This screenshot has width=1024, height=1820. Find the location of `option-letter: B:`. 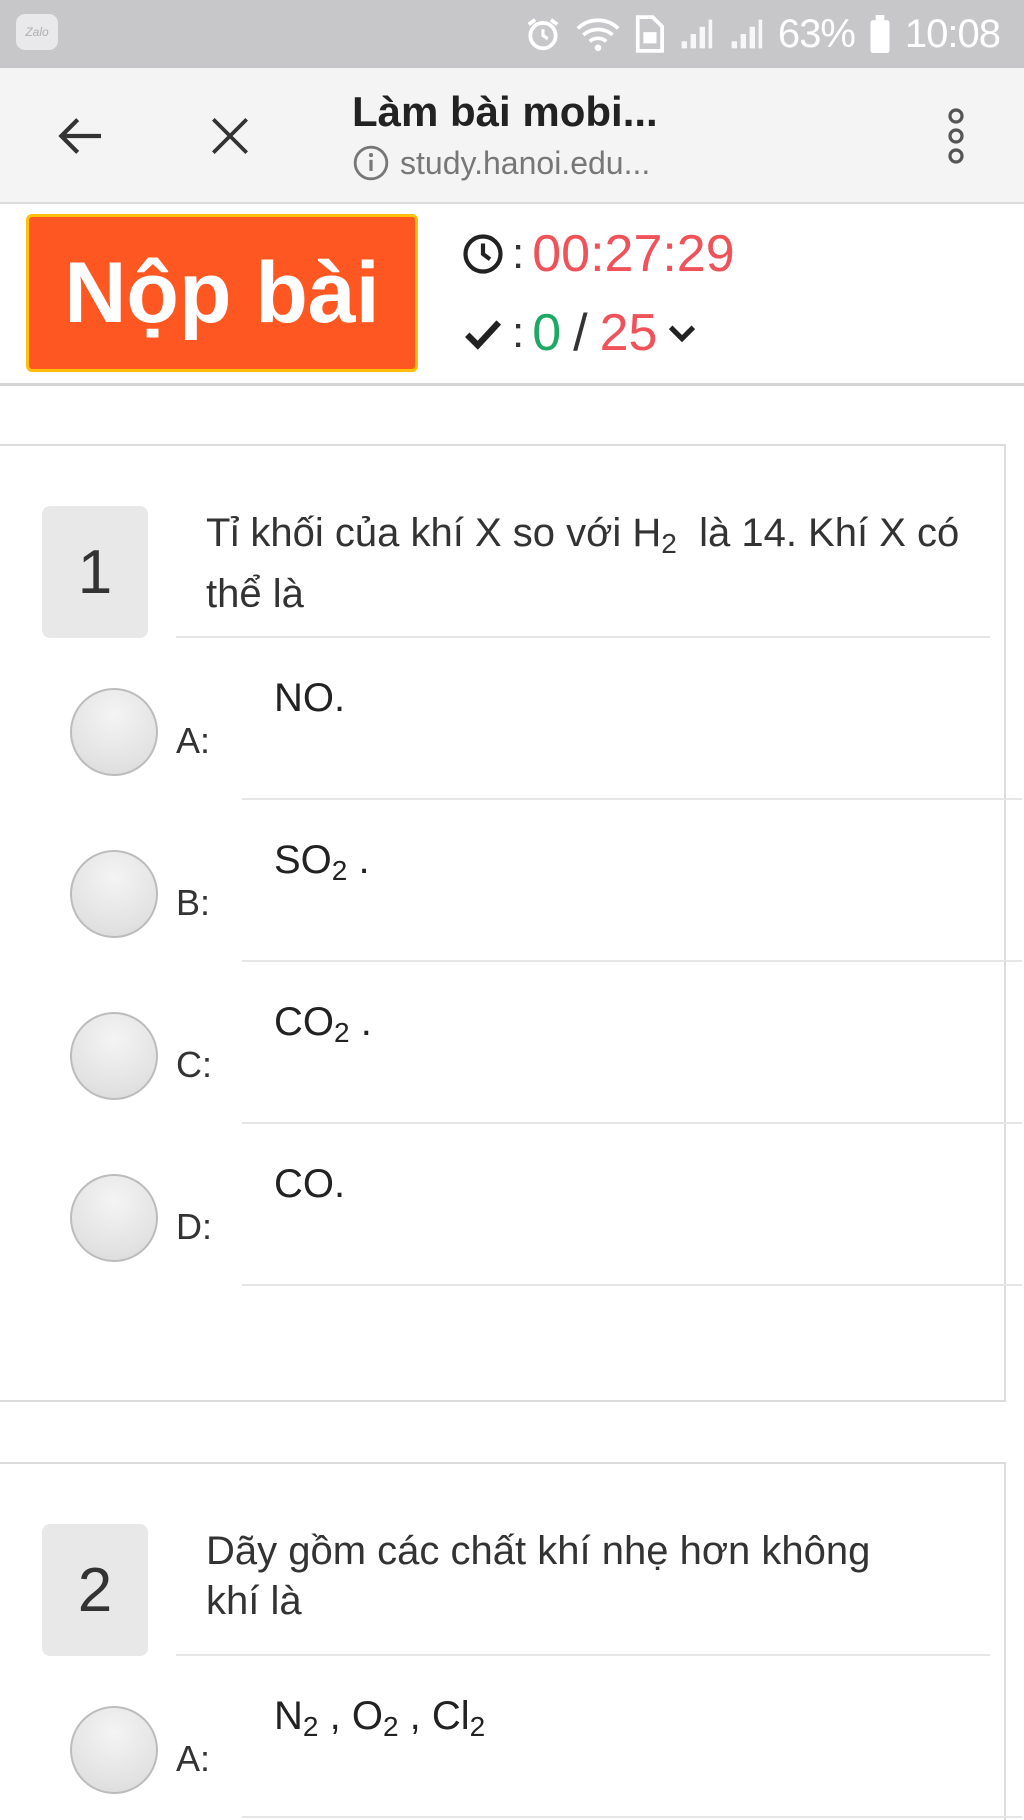

option-letter: B: is located at coordinates (193, 902).